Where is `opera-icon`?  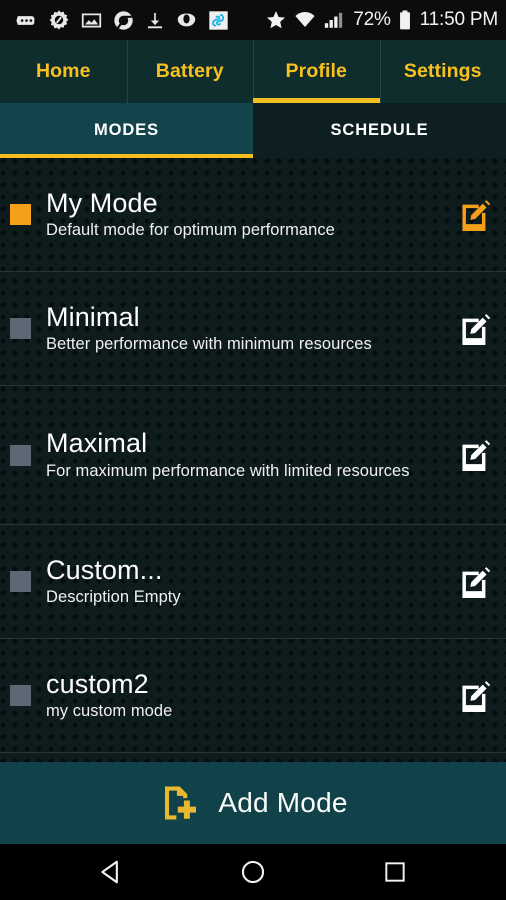 opera-icon is located at coordinates (186, 19).